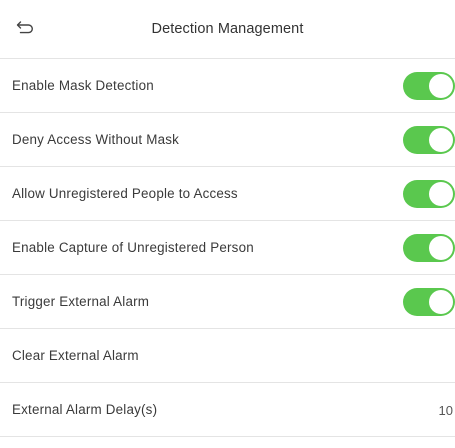 Image resolution: width=455 pixels, height=448 pixels. I want to click on setting-label: Enable Mask Detection, so click(83, 85).